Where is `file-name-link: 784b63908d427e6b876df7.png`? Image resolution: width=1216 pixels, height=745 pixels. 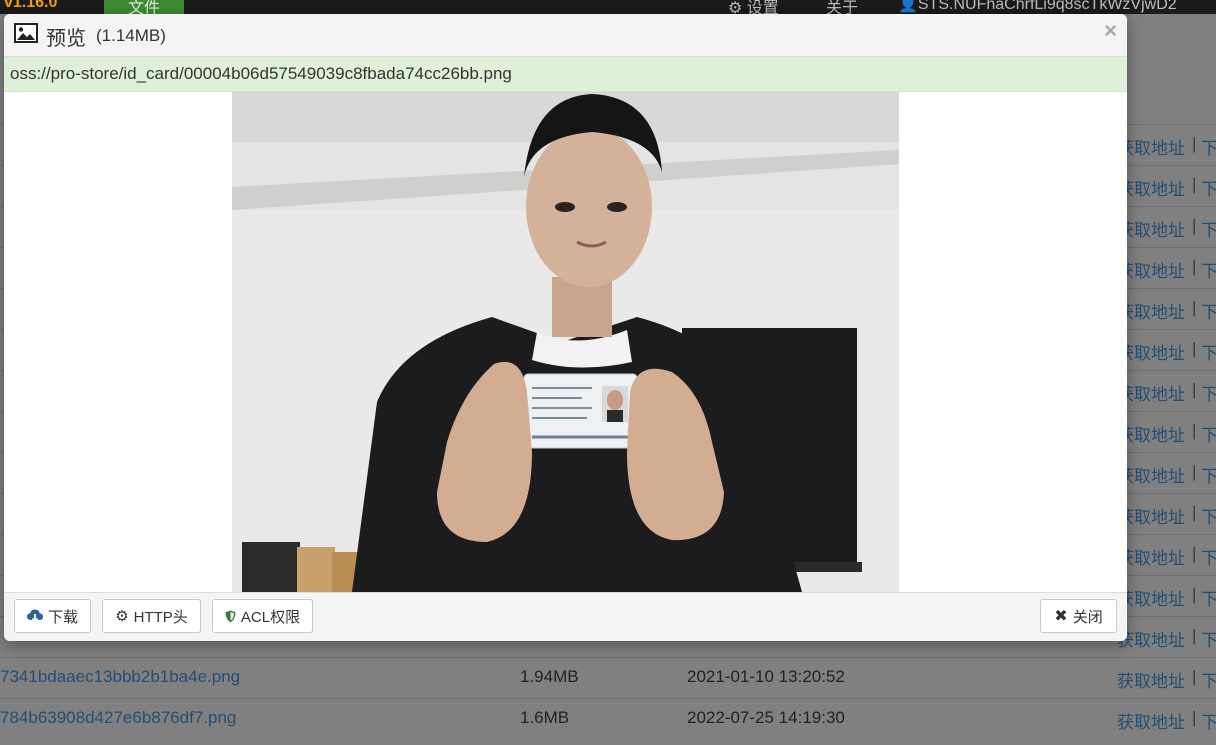
file-name-link: 784b63908d427e6b876df7.png is located at coordinates (118, 718).